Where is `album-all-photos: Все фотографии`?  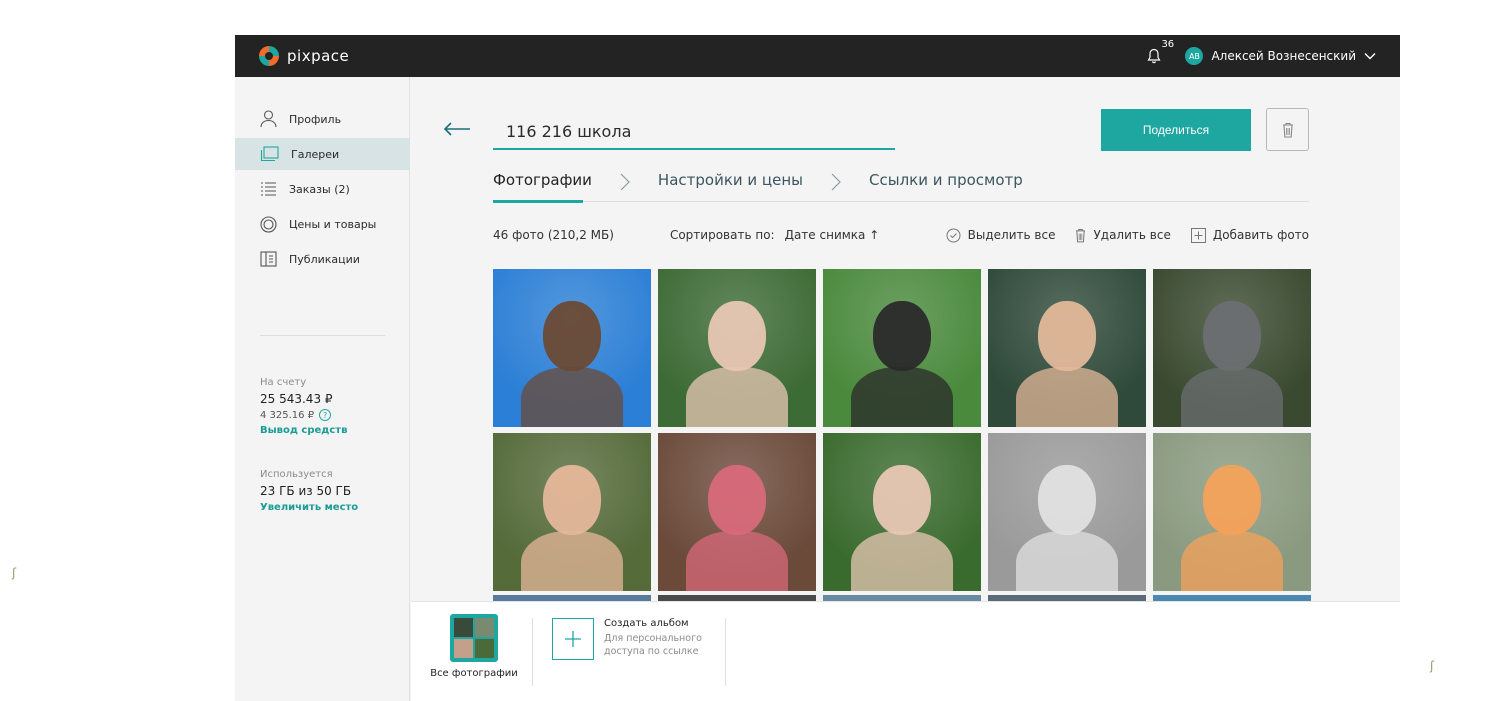
album-all-photos: Все фотографии is located at coordinates (474, 646).